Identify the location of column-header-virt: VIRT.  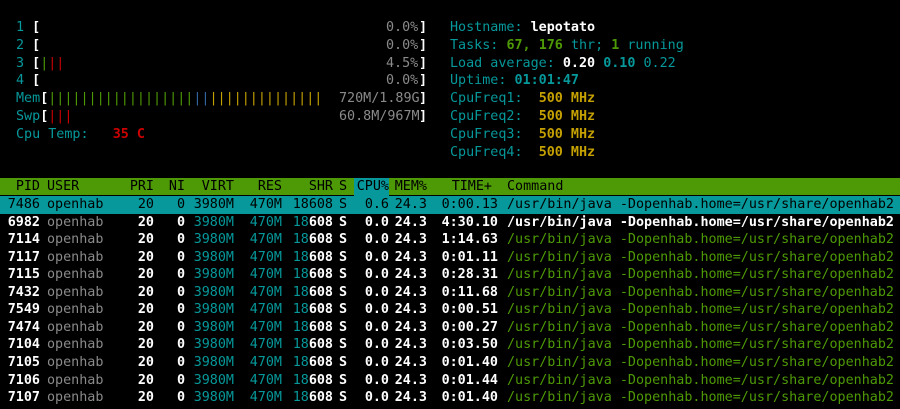
(212, 187).